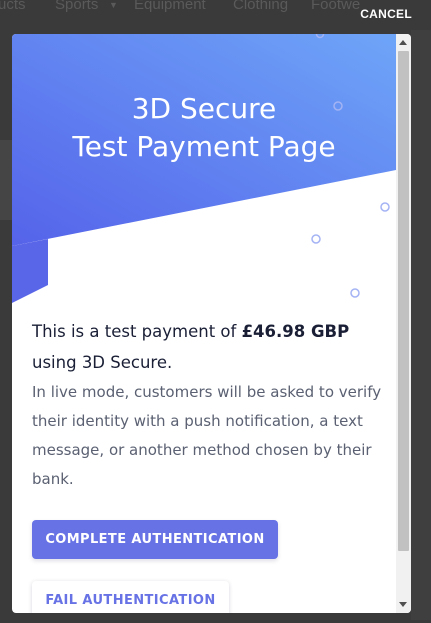  What do you see at coordinates (113, 5) in the screenshot?
I see `chevron-down-icon: ▼` at bounding box center [113, 5].